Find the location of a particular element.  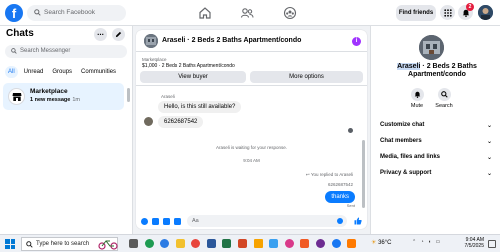

conversation-name: Marketplace is located at coordinates (49, 91).